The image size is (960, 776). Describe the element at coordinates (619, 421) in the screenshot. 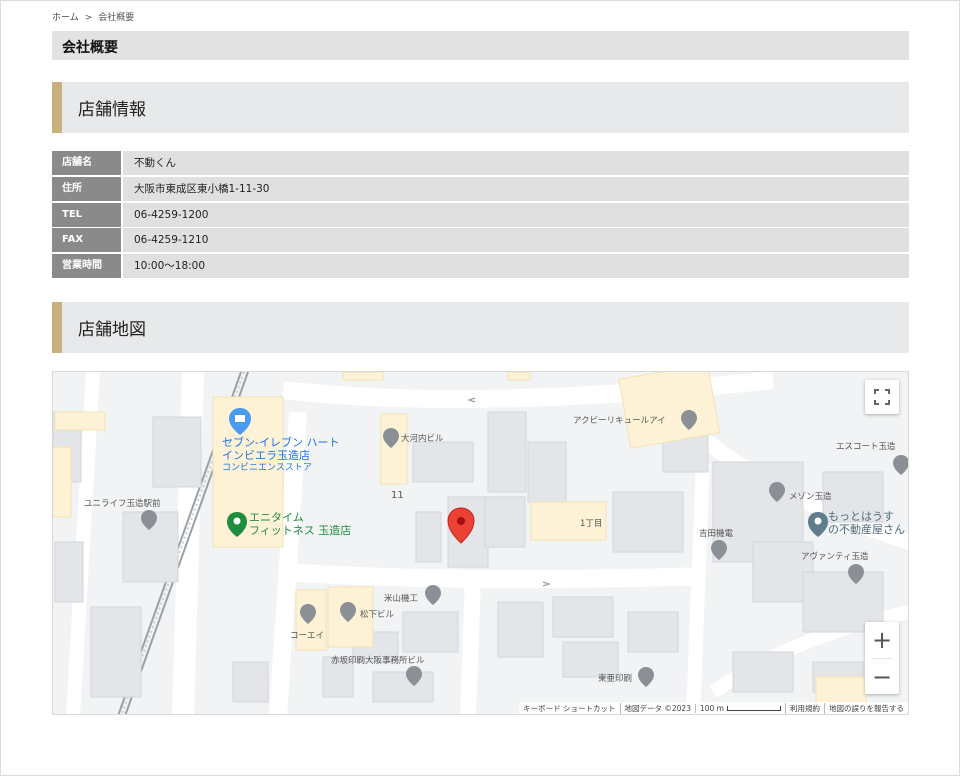

I see `map-label-acubie: アクビーリキュールアイ` at that location.